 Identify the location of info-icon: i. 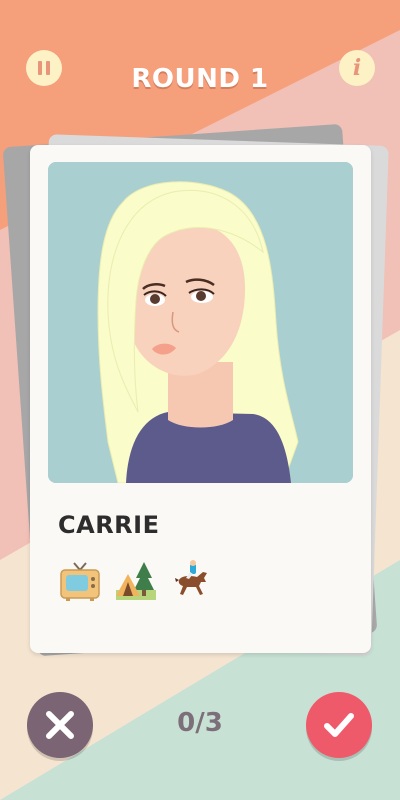
(357, 68).